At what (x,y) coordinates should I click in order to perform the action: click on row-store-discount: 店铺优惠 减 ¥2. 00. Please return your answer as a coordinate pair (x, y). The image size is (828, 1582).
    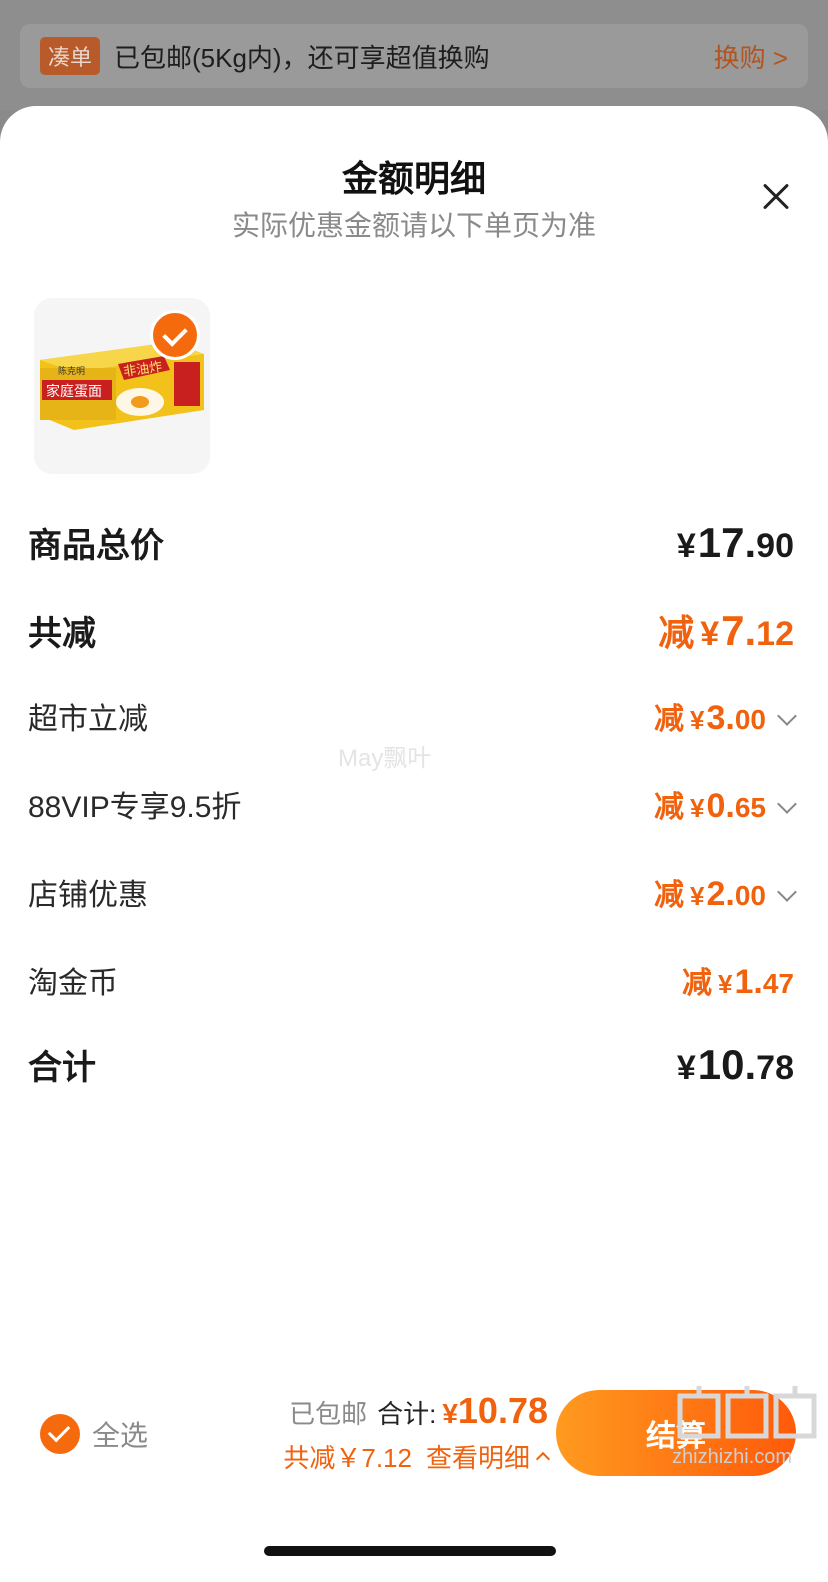
    Looking at the image, I should click on (412, 892).